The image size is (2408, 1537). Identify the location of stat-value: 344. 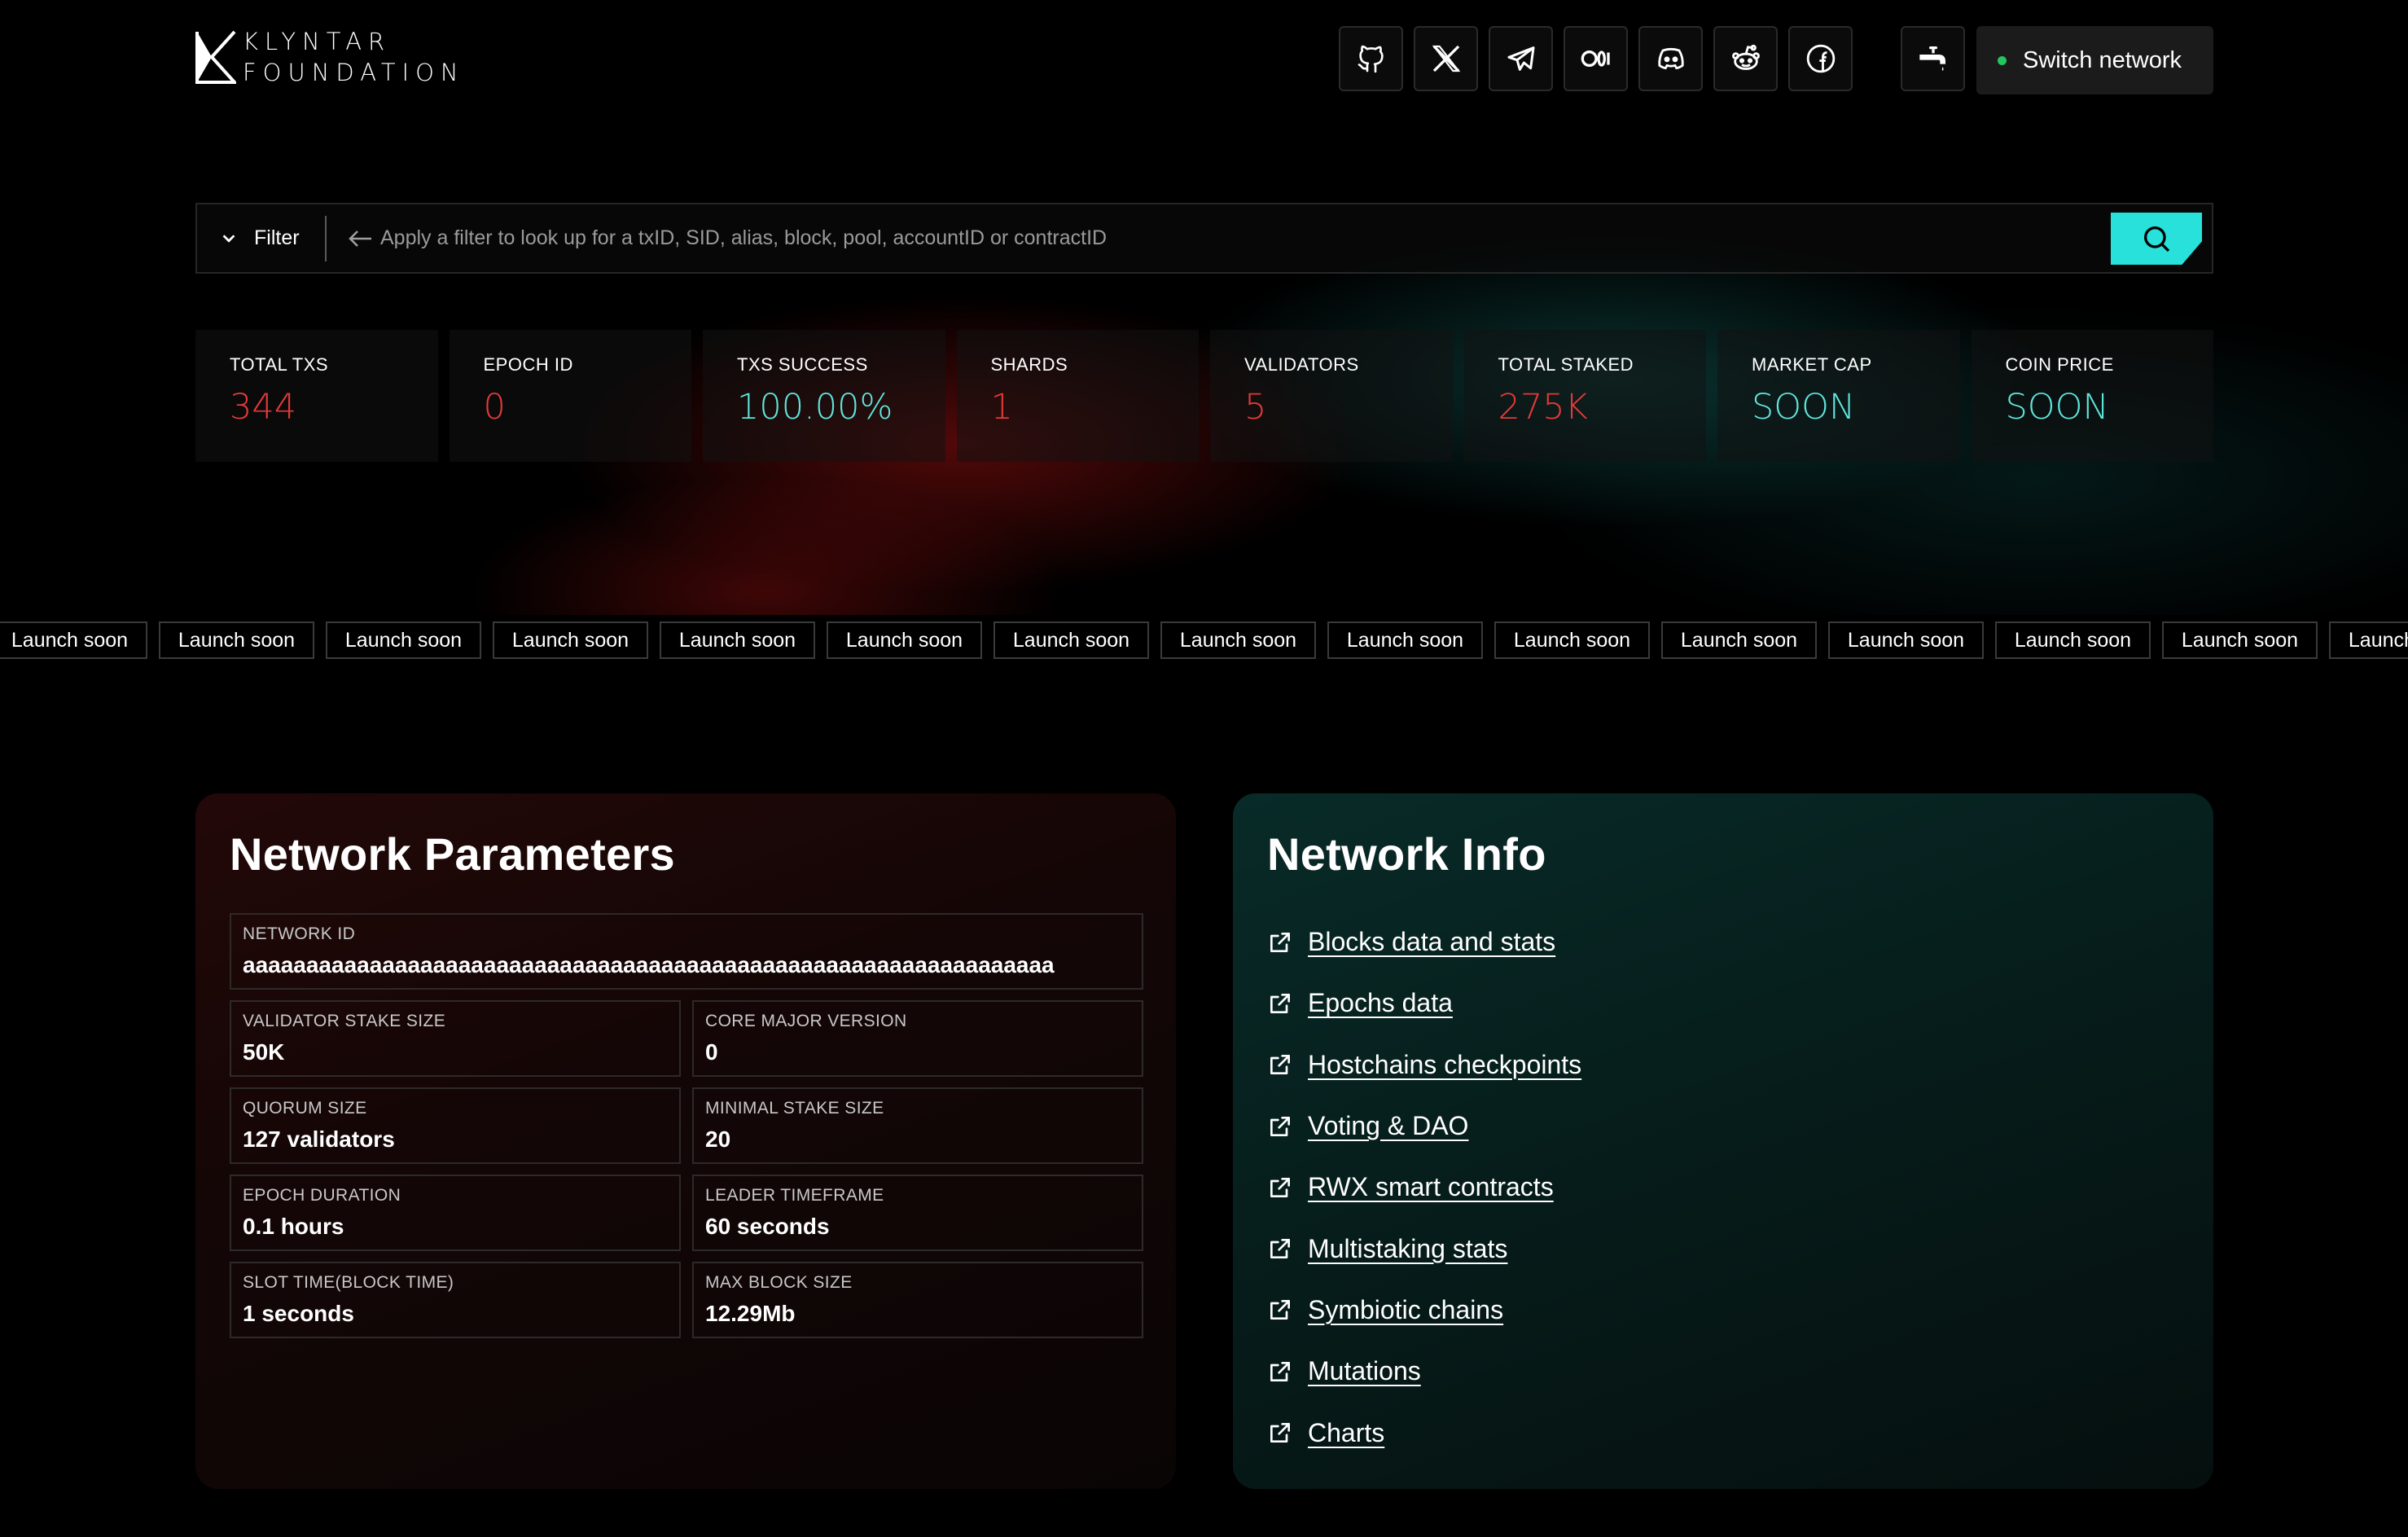
(263, 407).